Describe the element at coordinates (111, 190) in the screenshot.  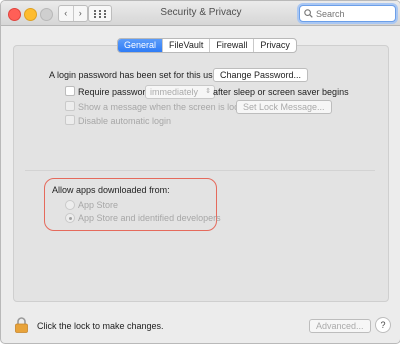
I see `allow-apps-heading: Allow apps downloaded from:` at that location.